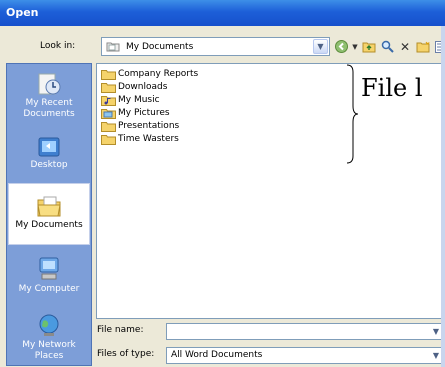 This screenshot has height=367, width=445. What do you see at coordinates (49, 165) in the screenshot?
I see `place-label: Desktop` at bounding box center [49, 165].